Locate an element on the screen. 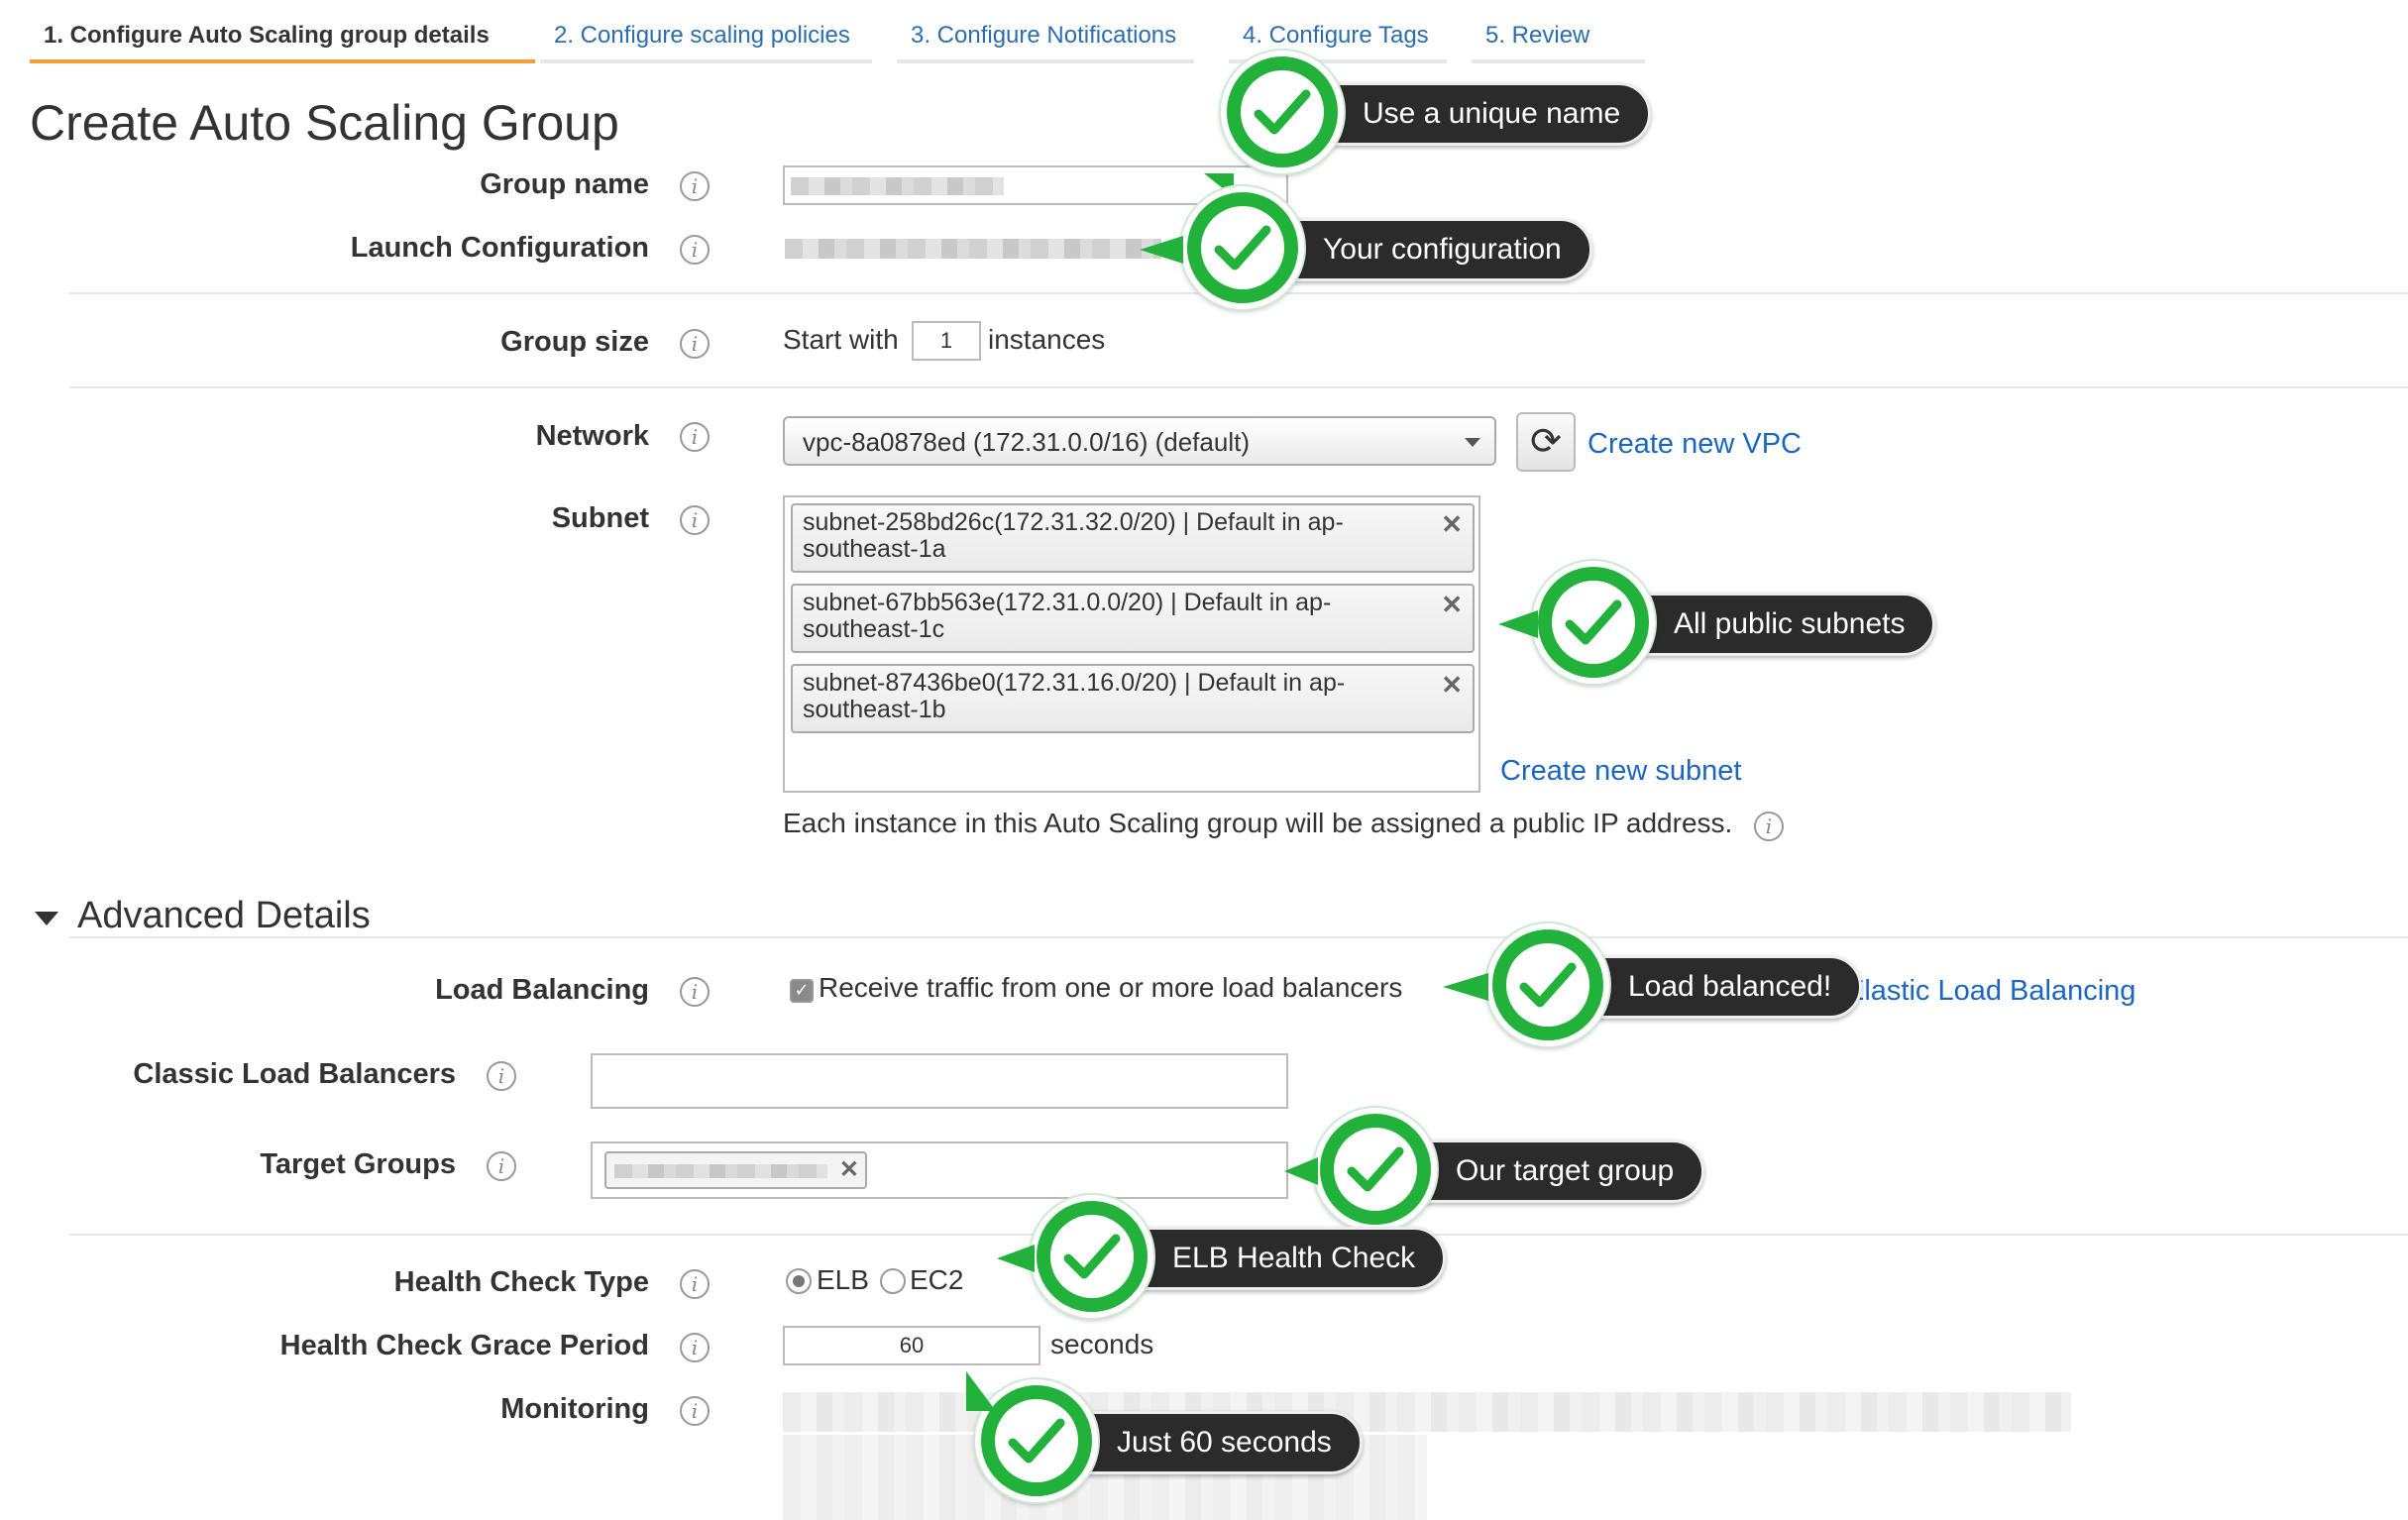  start-with-label: Start with is located at coordinates (841, 339).